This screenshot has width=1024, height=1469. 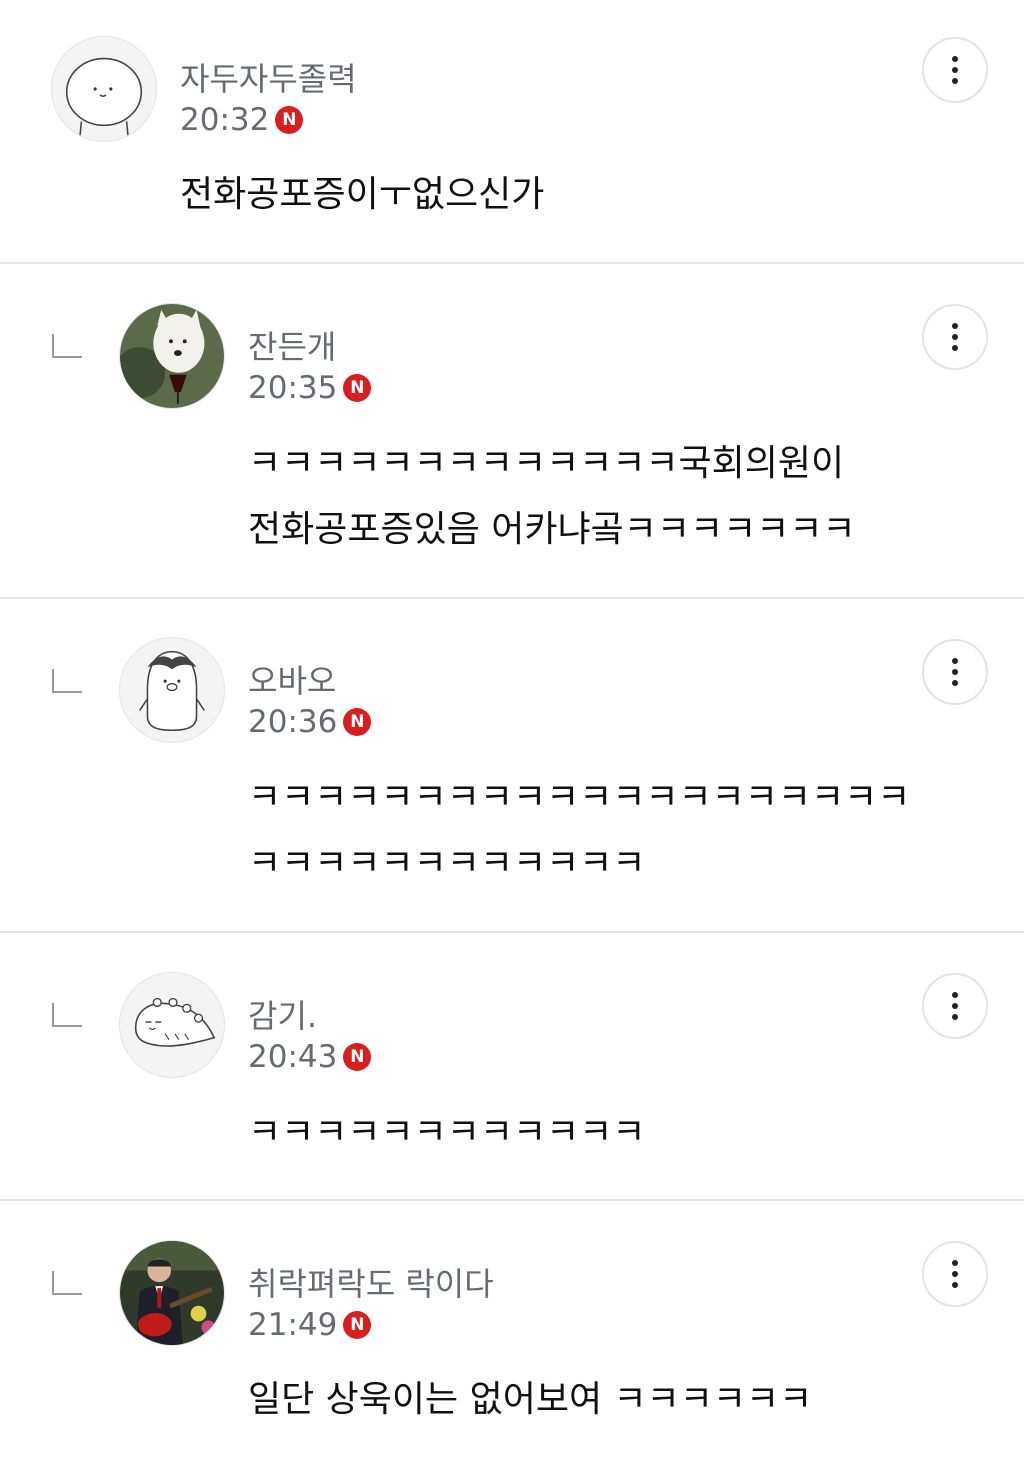 What do you see at coordinates (362, 194) in the screenshot?
I see `comment-body: 전화공포증이ㅜ없으신가` at bounding box center [362, 194].